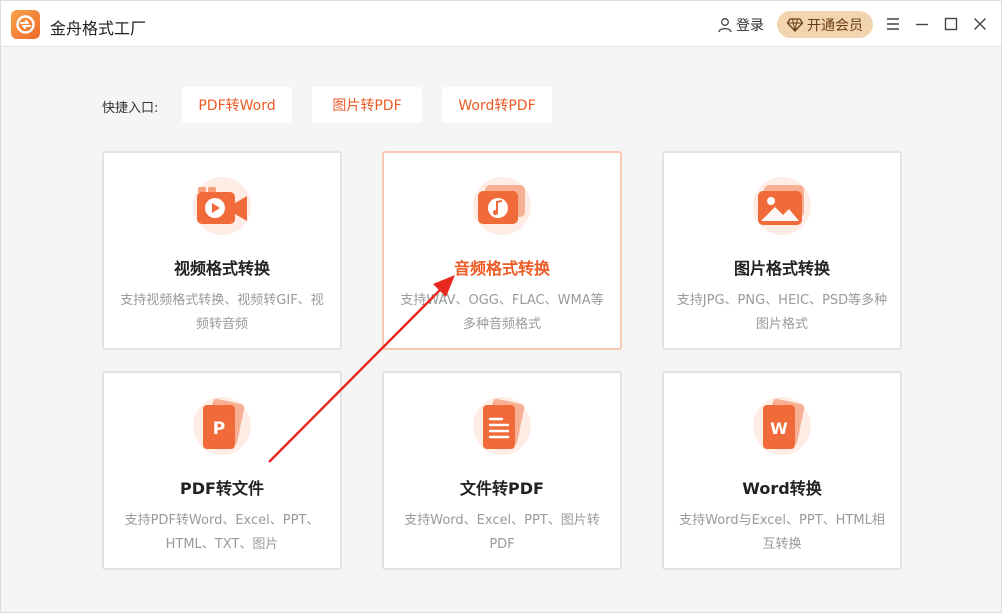  What do you see at coordinates (782, 470) in the screenshot?
I see `card-word-convert: W Word转换 支持Word与Excel、PPT、HTML相互转换` at bounding box center [782, 470].